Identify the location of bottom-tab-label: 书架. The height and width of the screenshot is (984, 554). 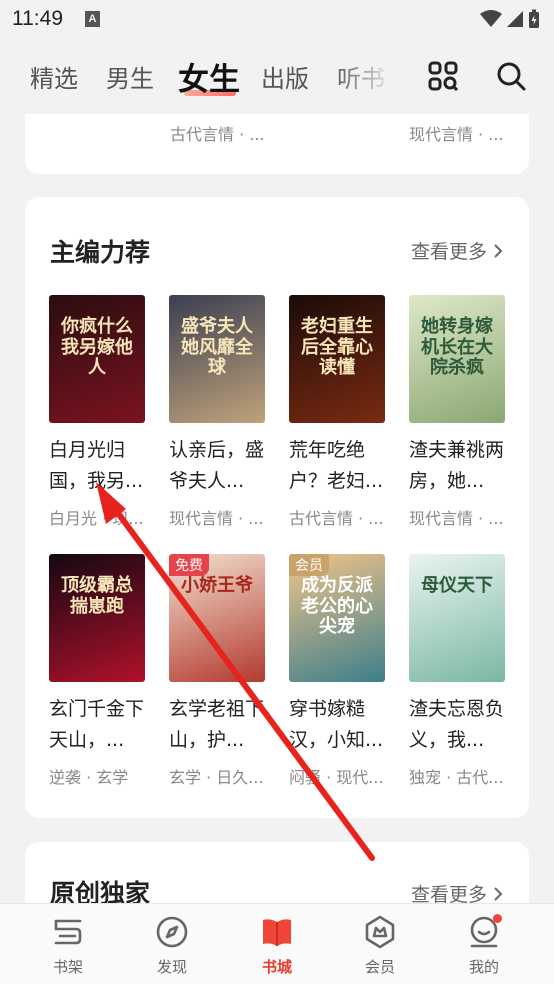
(67, 967).